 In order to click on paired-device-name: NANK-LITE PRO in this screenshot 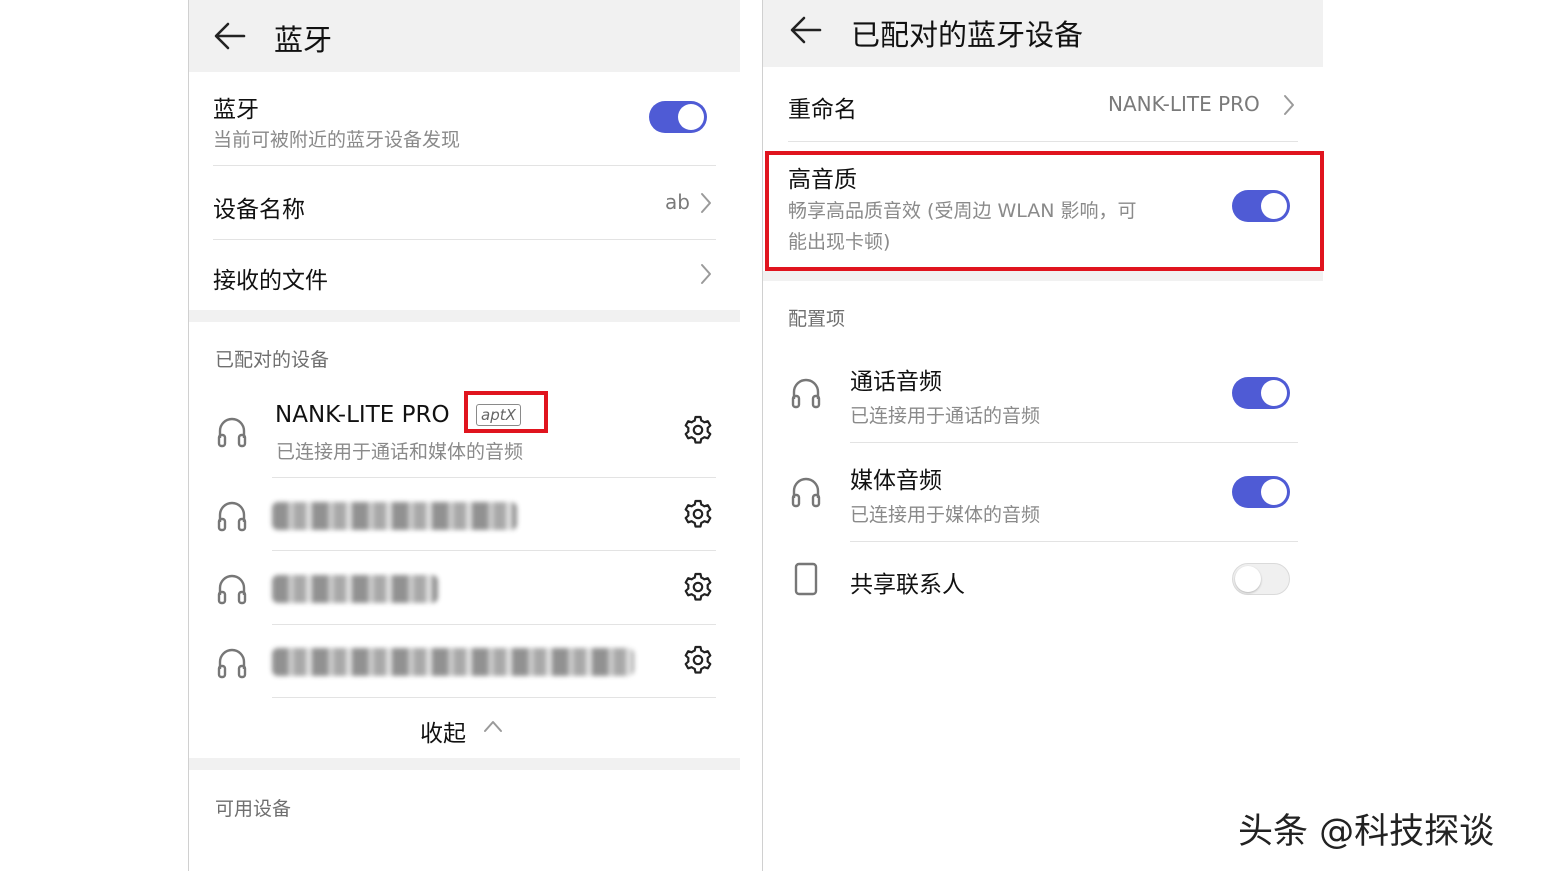, I will do `click(362, 415)`.